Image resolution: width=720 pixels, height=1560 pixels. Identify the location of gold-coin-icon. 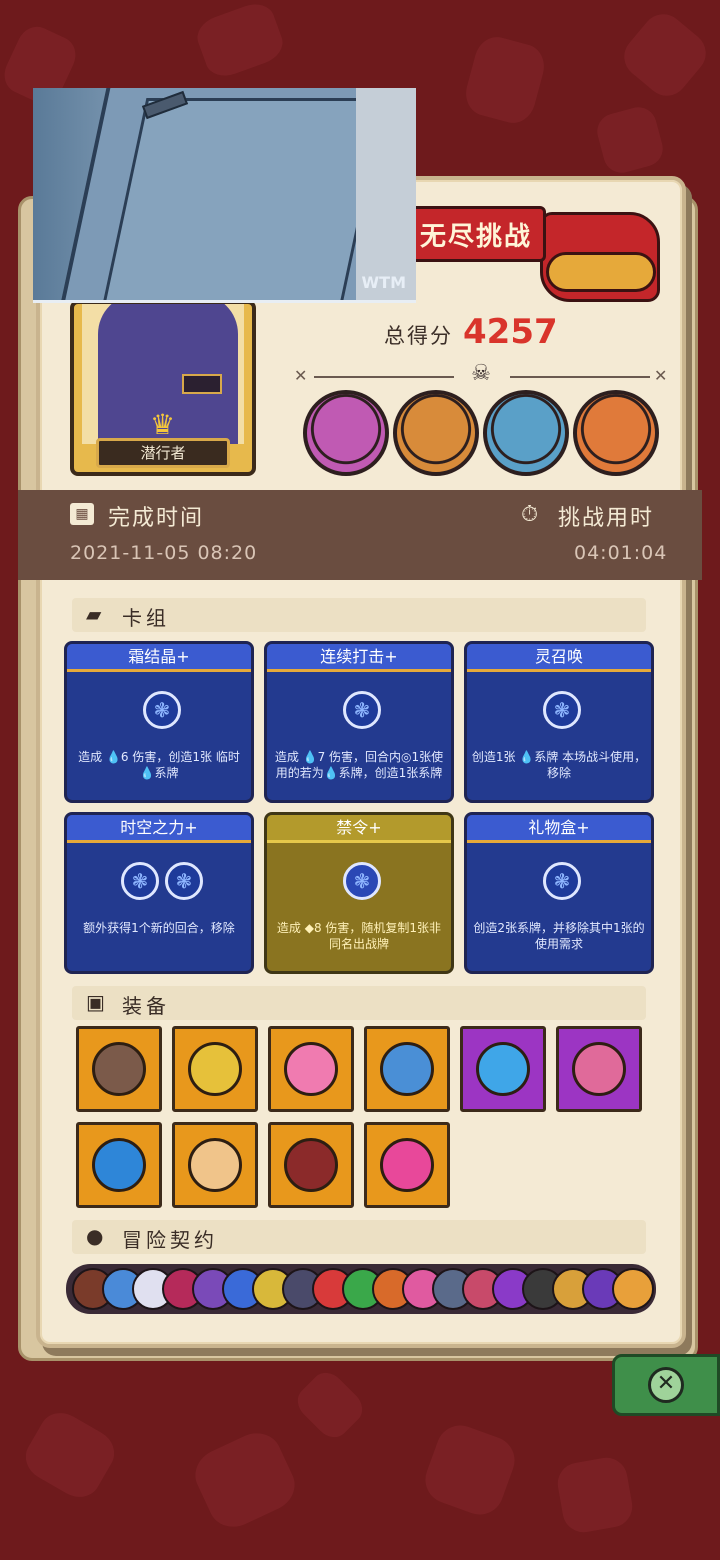
(215, 1069).